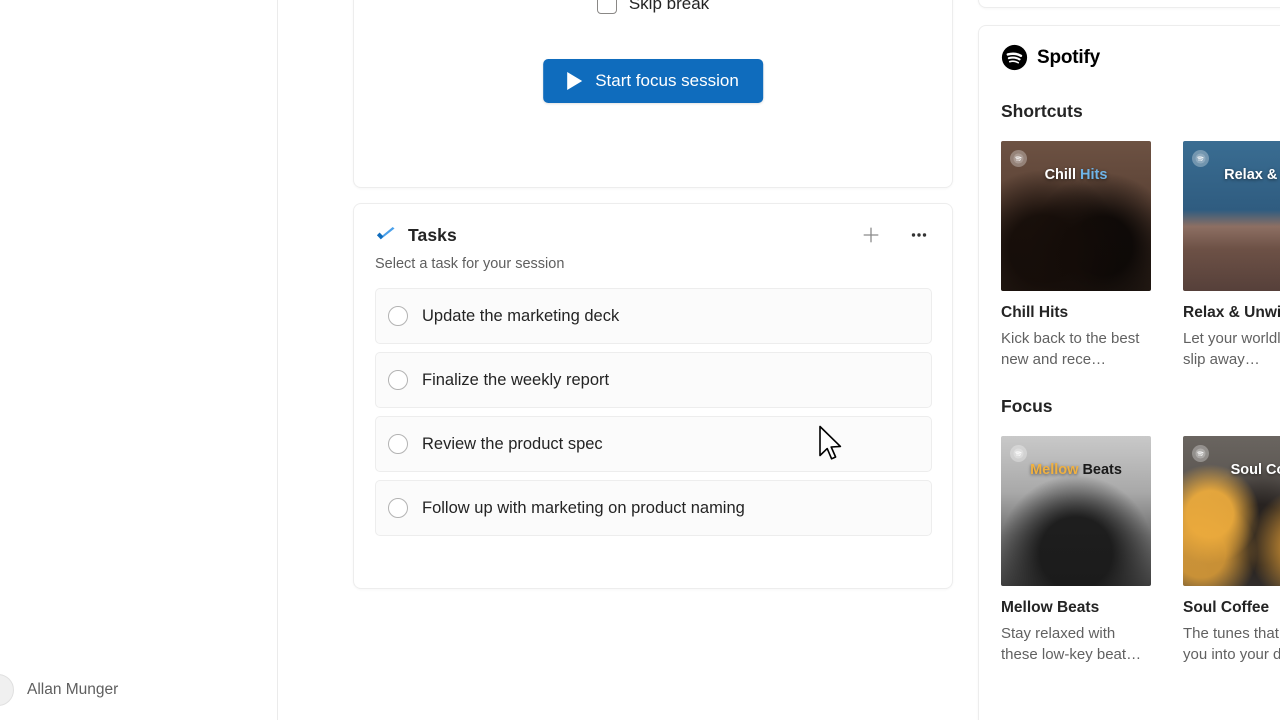 The width and height of the screenshot is (1280, 720). What do you see at coordinates (1129, 4) in the screenshot?
I see `adjacent-card-above` at bounding box center [1129, 4].